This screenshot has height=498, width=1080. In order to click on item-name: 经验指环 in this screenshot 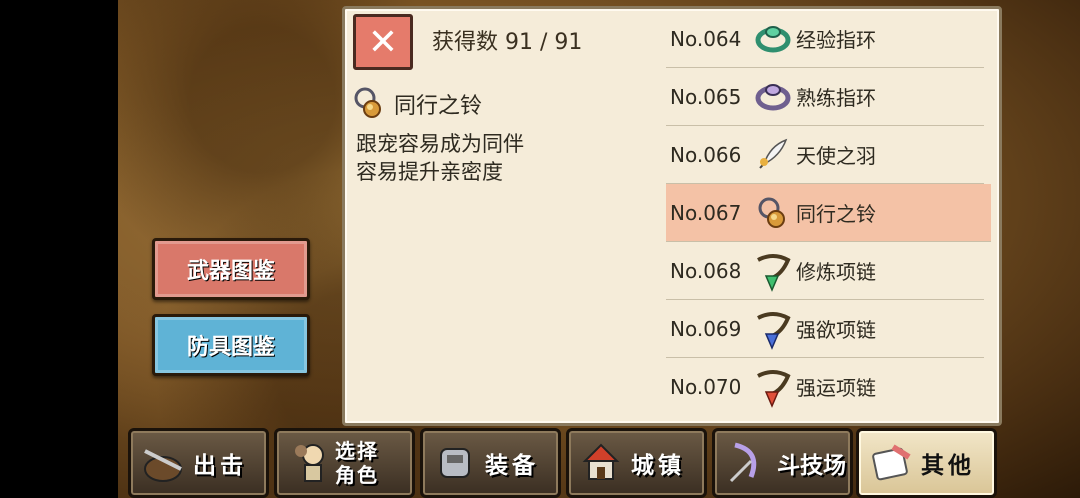, I will do `click(836, 40)`.